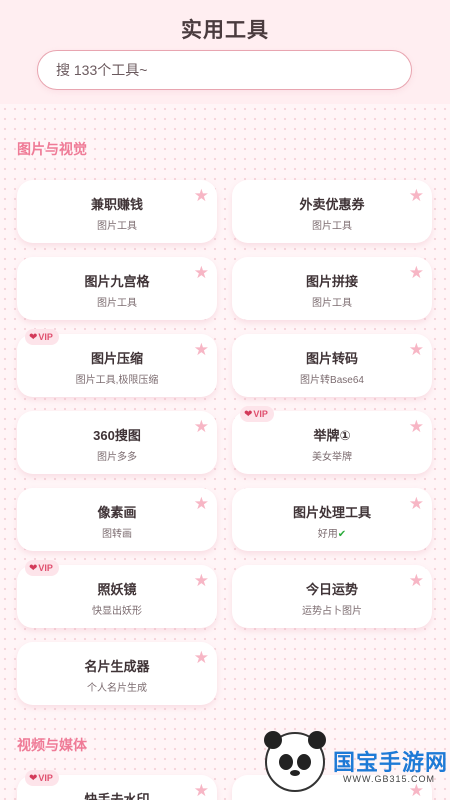  I want to click on section-title-image: 图片与视觉, so click(52, 149).